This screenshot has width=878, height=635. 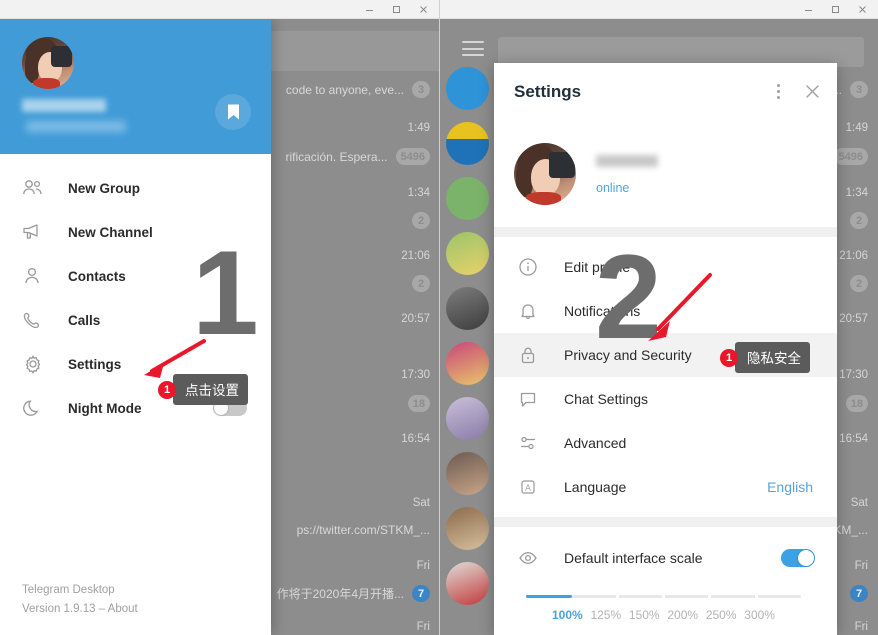 What do you see at coordinates (84, 320) in the screenshot?
I see `menu-item-label: Calls` at bounding box center [84, 320].